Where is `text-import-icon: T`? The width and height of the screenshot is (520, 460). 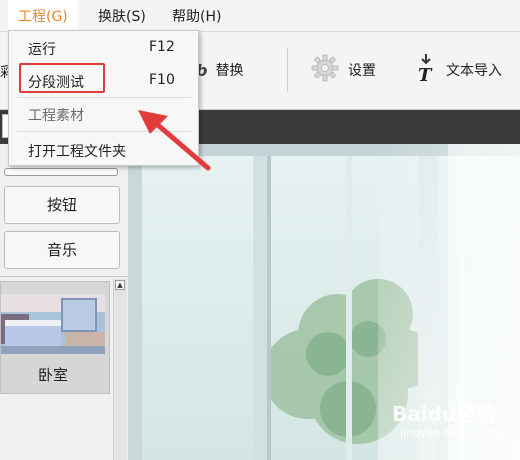
text-import-icon: T is located at coordinates (426, 70).